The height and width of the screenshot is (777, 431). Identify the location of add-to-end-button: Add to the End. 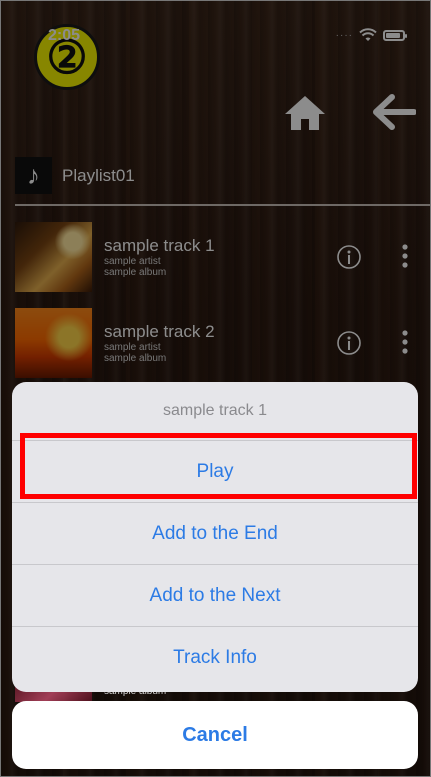
(215, 534).